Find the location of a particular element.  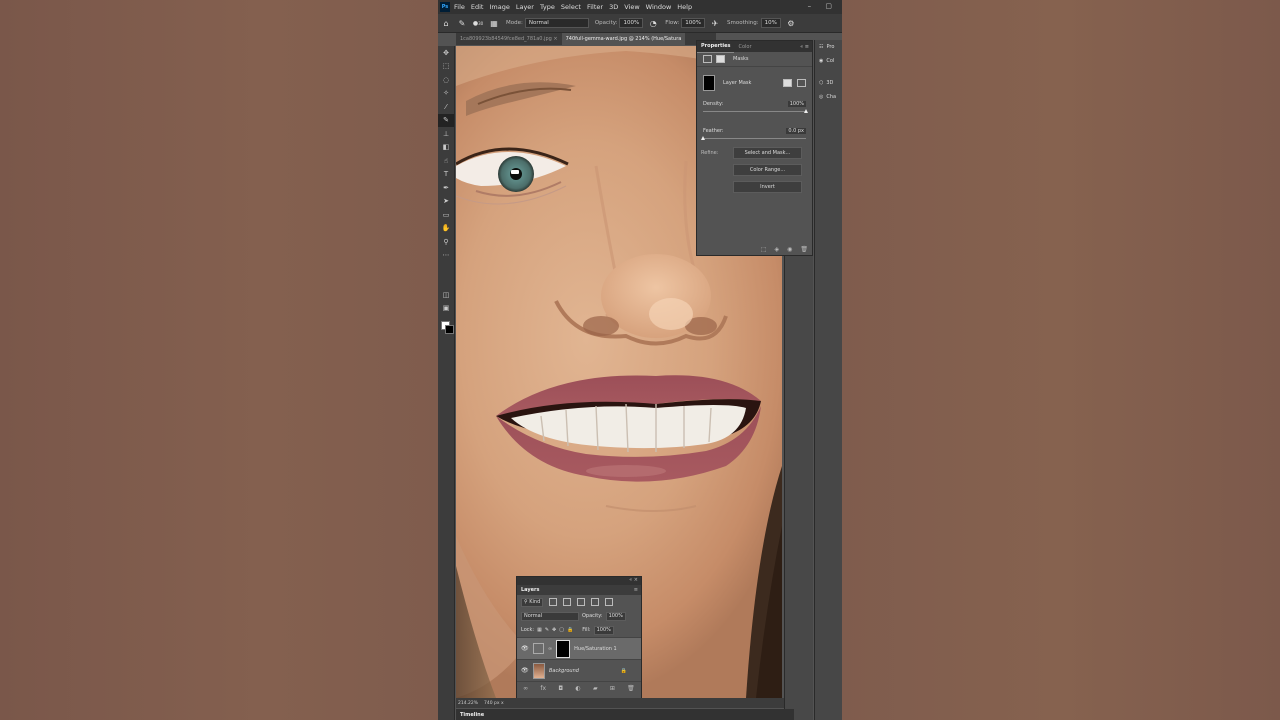

eye-icon: ◉ is located at coordinates (789, 249).